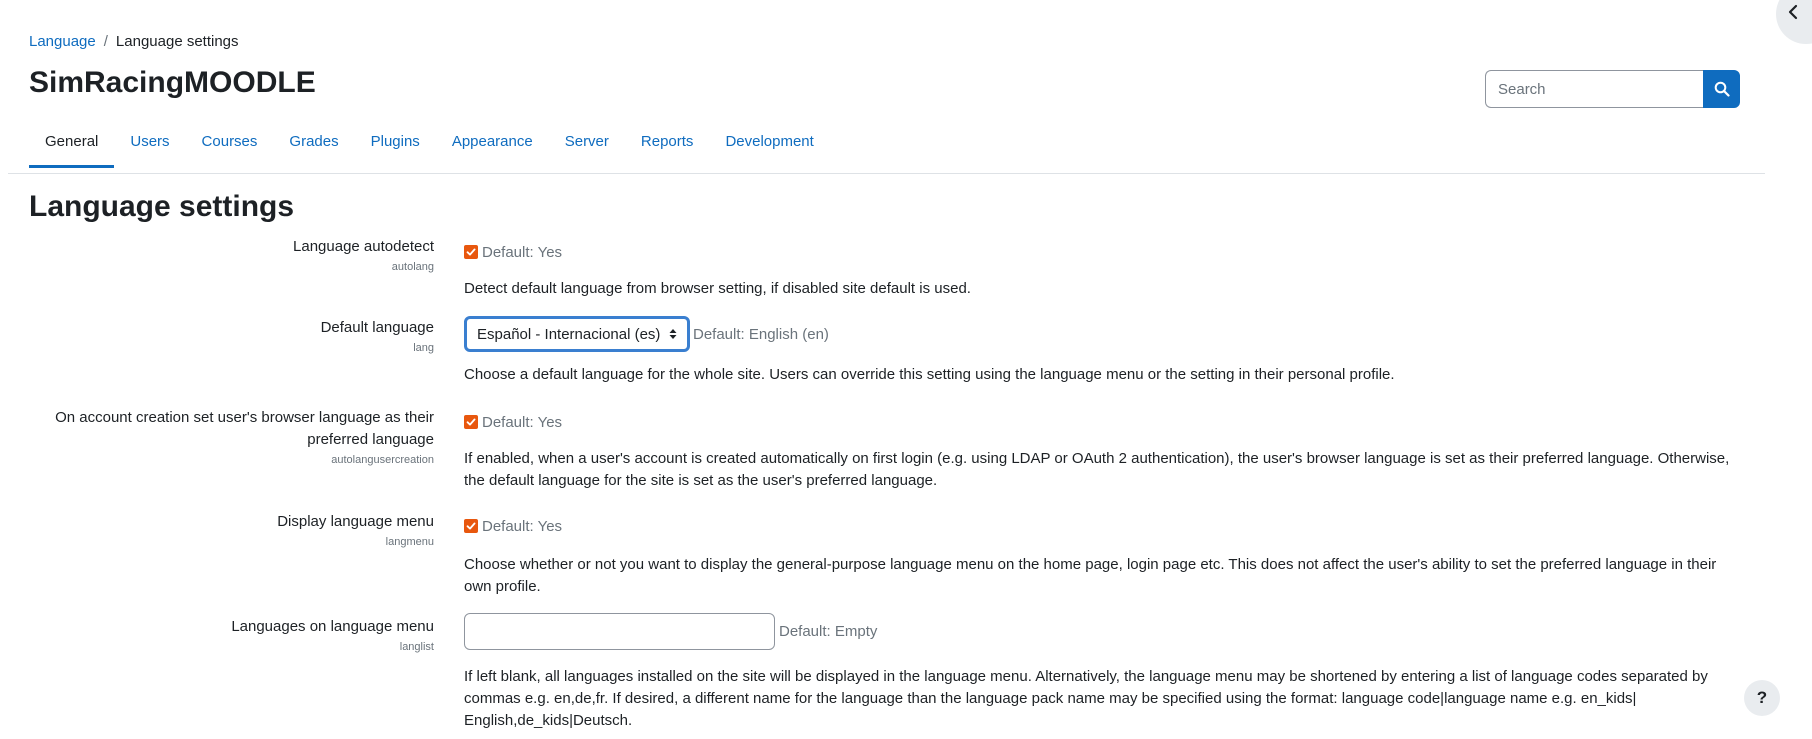 Image resolution: width=1812 pixels, height=739 pixels. Describe the element at coordinates (548, 720) in the screenshot. I see `description-line: English,de_kids|Deutsch.` at that location.